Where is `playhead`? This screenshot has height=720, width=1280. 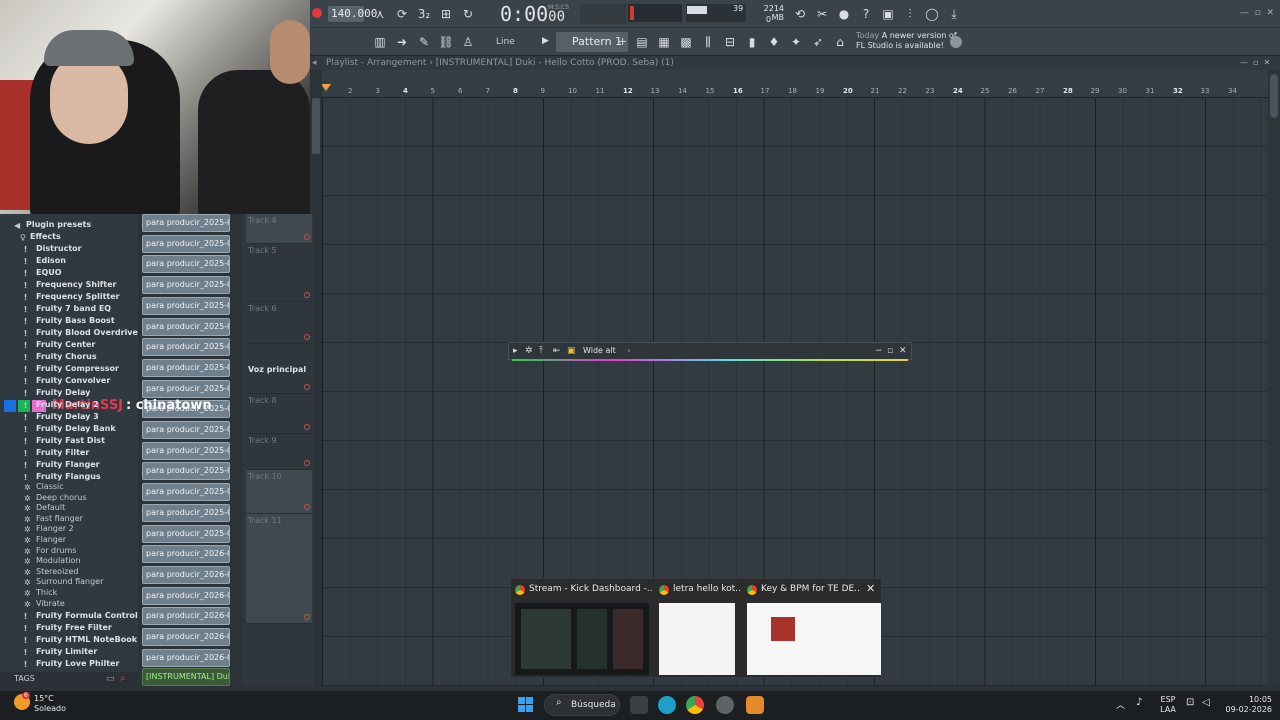 playhead is located at coordinates (326, 87).